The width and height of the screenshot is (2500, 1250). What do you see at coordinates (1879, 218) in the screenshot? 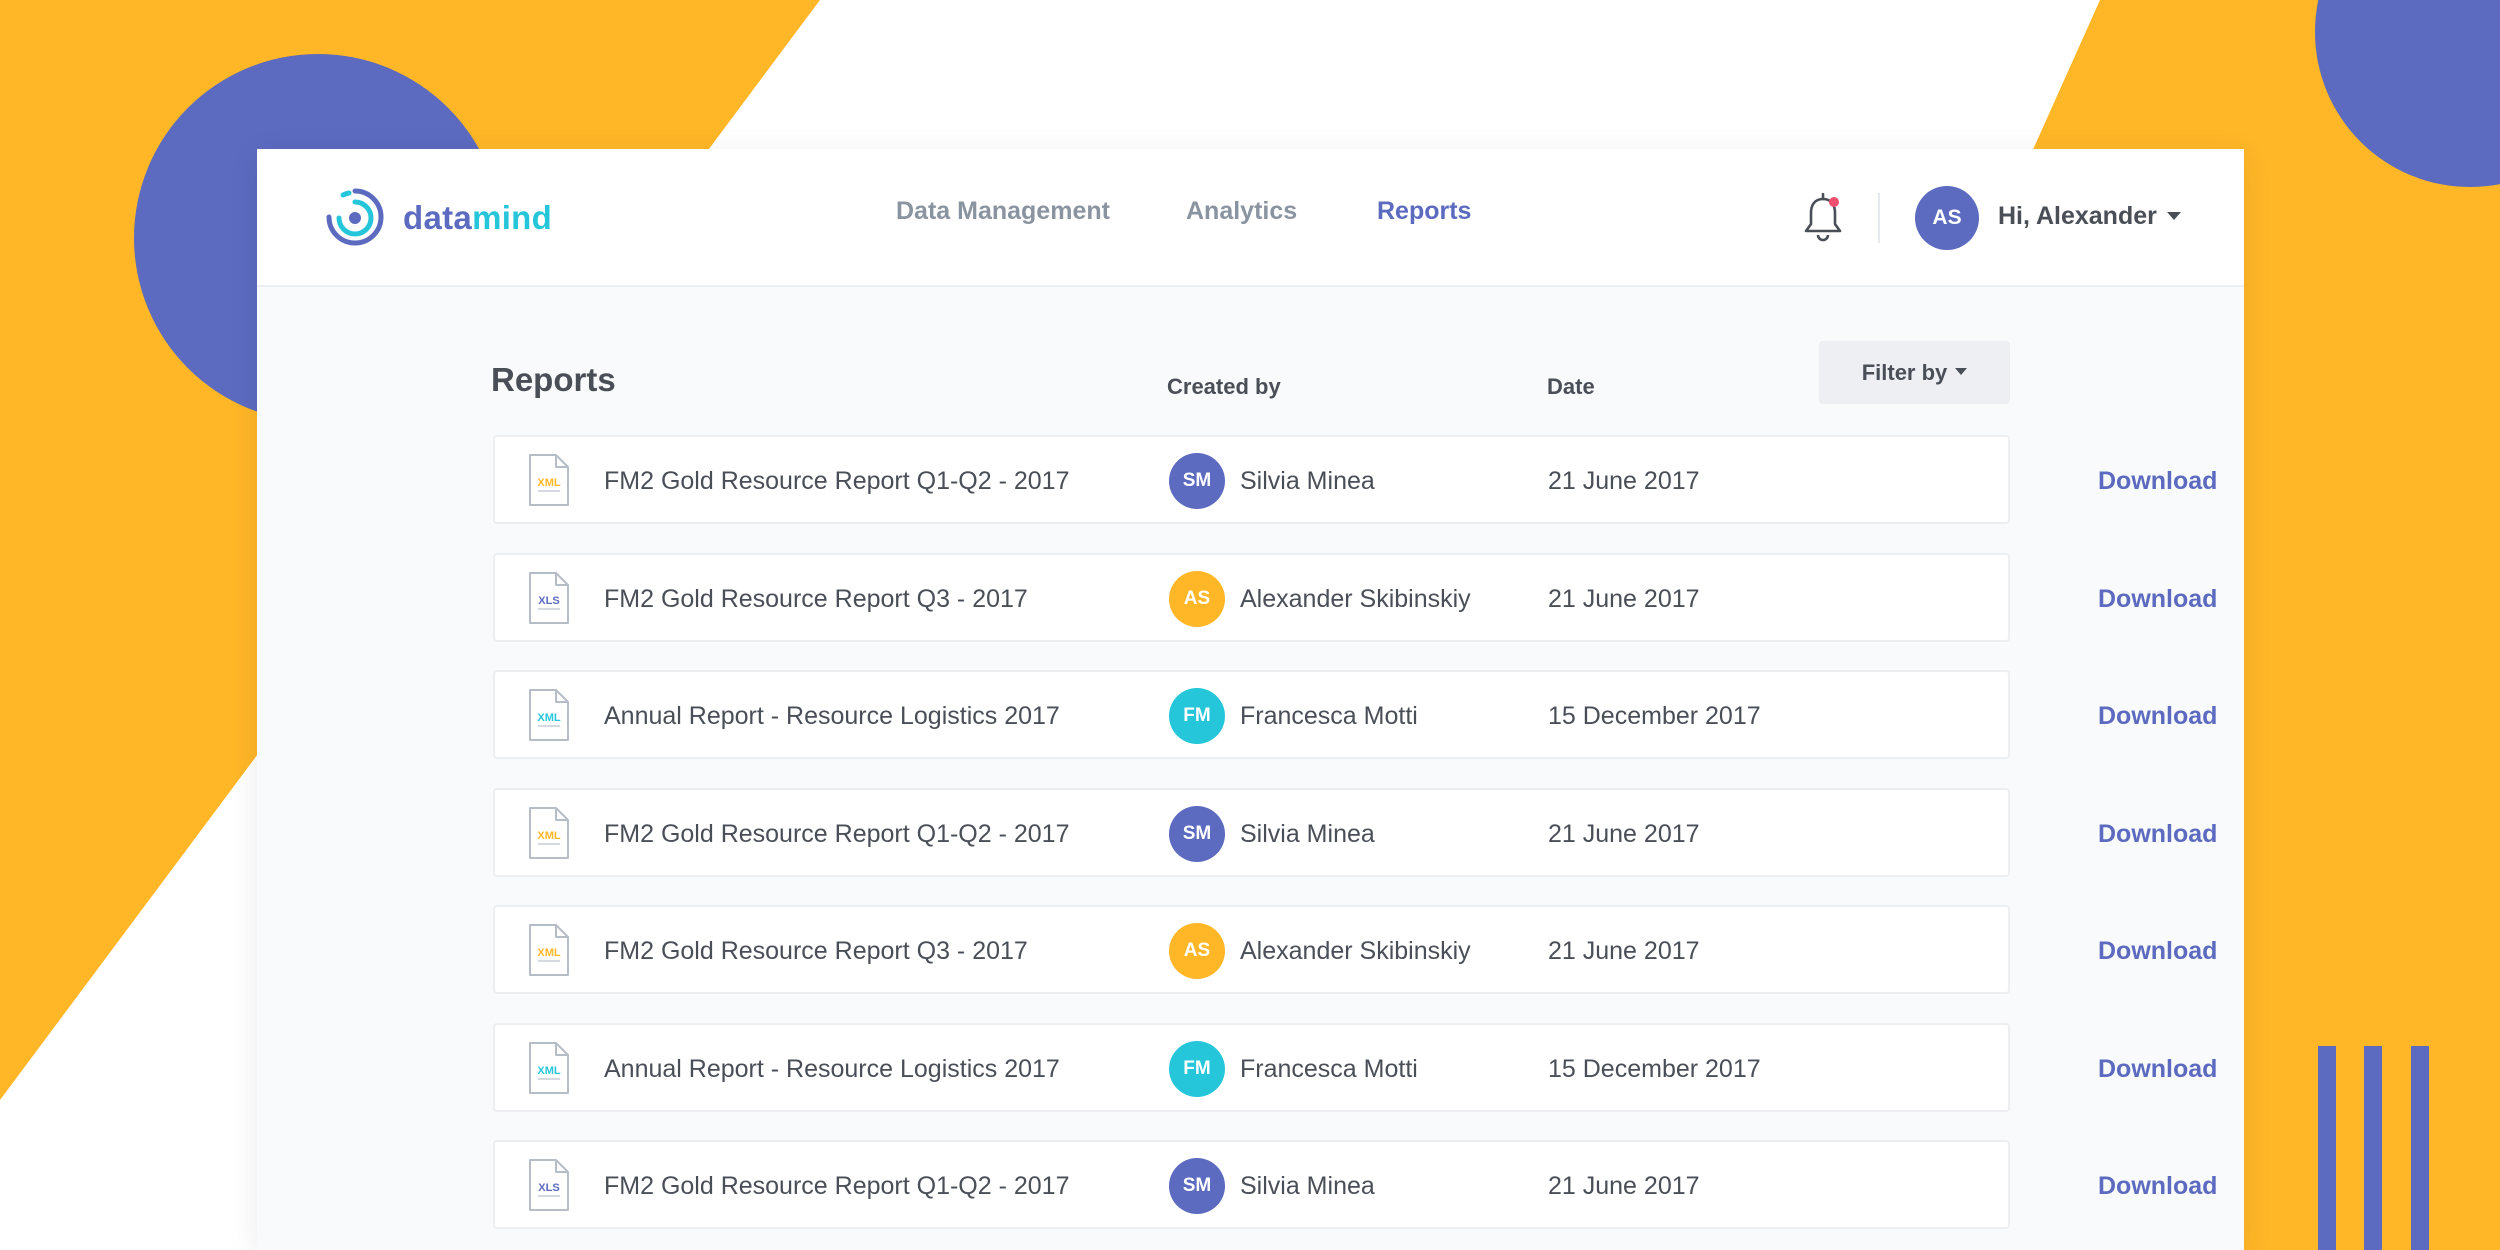
I see `header-divider` at bounding box center [1879, 218].